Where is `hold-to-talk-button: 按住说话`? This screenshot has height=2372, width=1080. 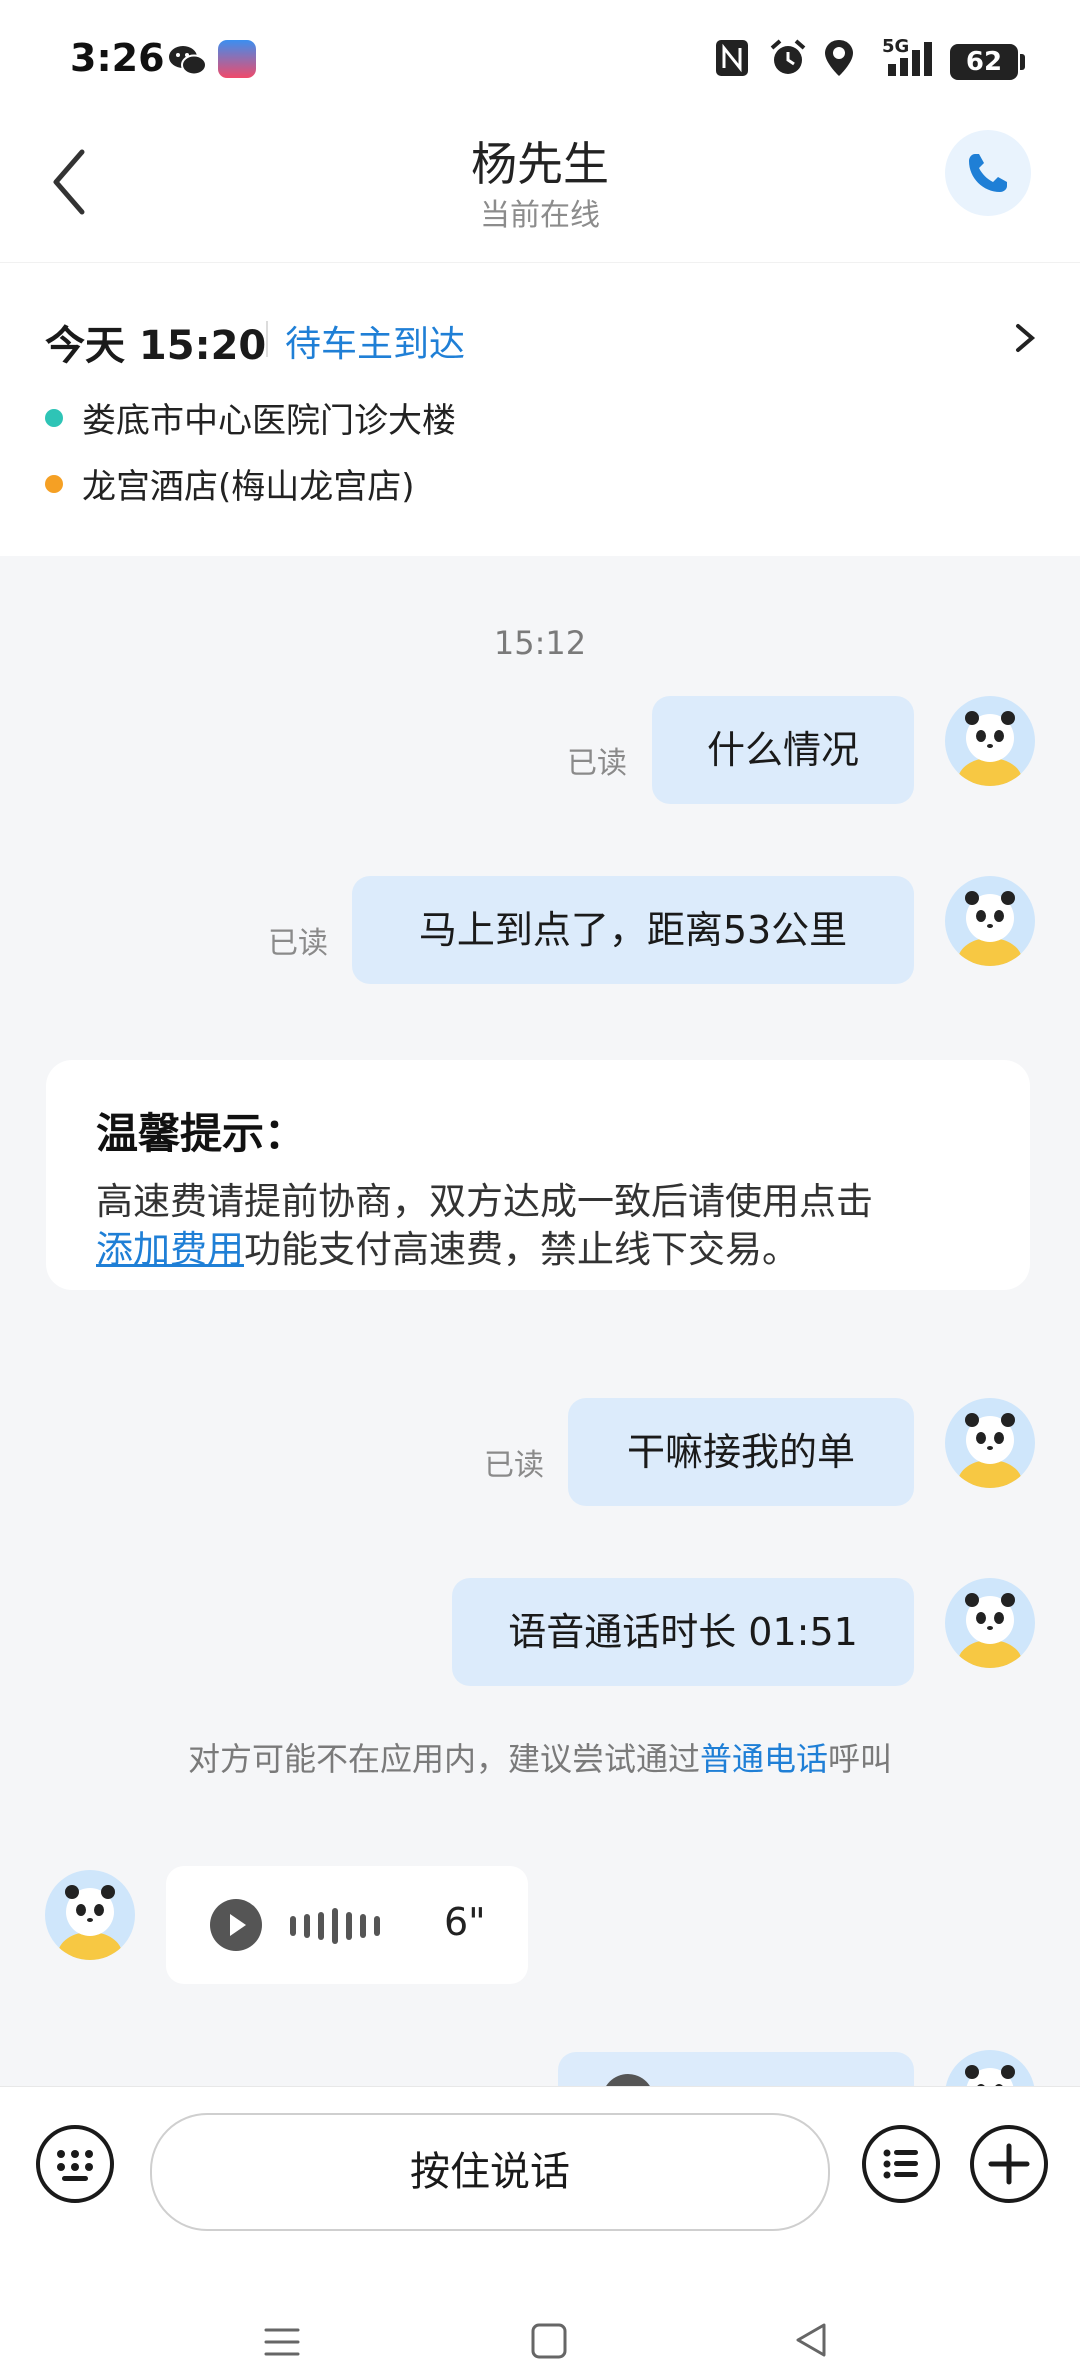
hold-to-talk-button: 按住说话 is located at coordinates (490, 2172).